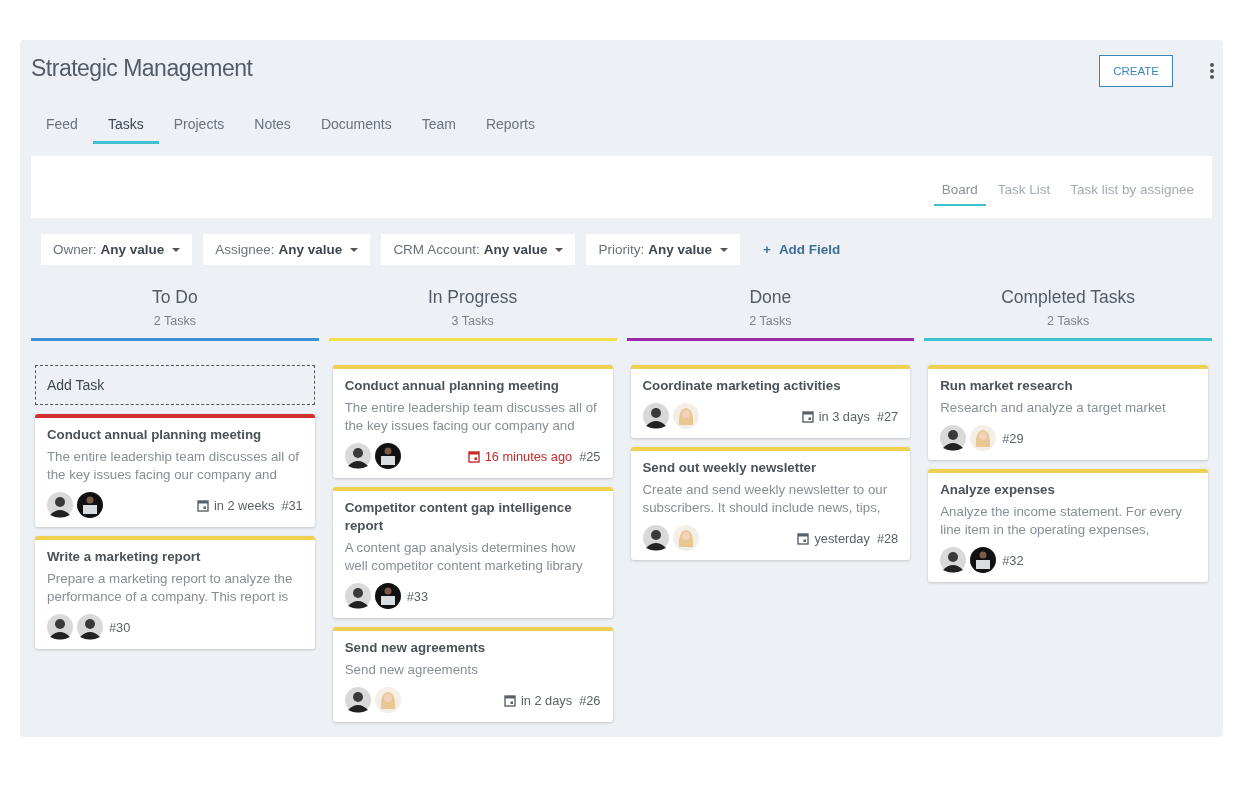 Image resolution: width=1243 pixels, height=794 pixels. I want to click on task-card: Competitor content gap intelligence report A content gap analysis determines how well competitor content marketing library #33, so click(472, 552).